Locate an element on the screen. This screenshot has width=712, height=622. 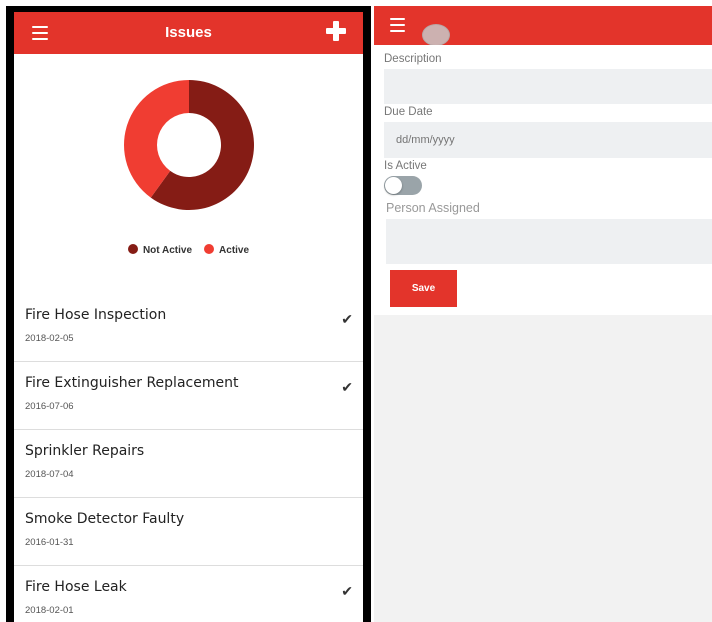
save-button: Save is located at coordinates (423, 288).